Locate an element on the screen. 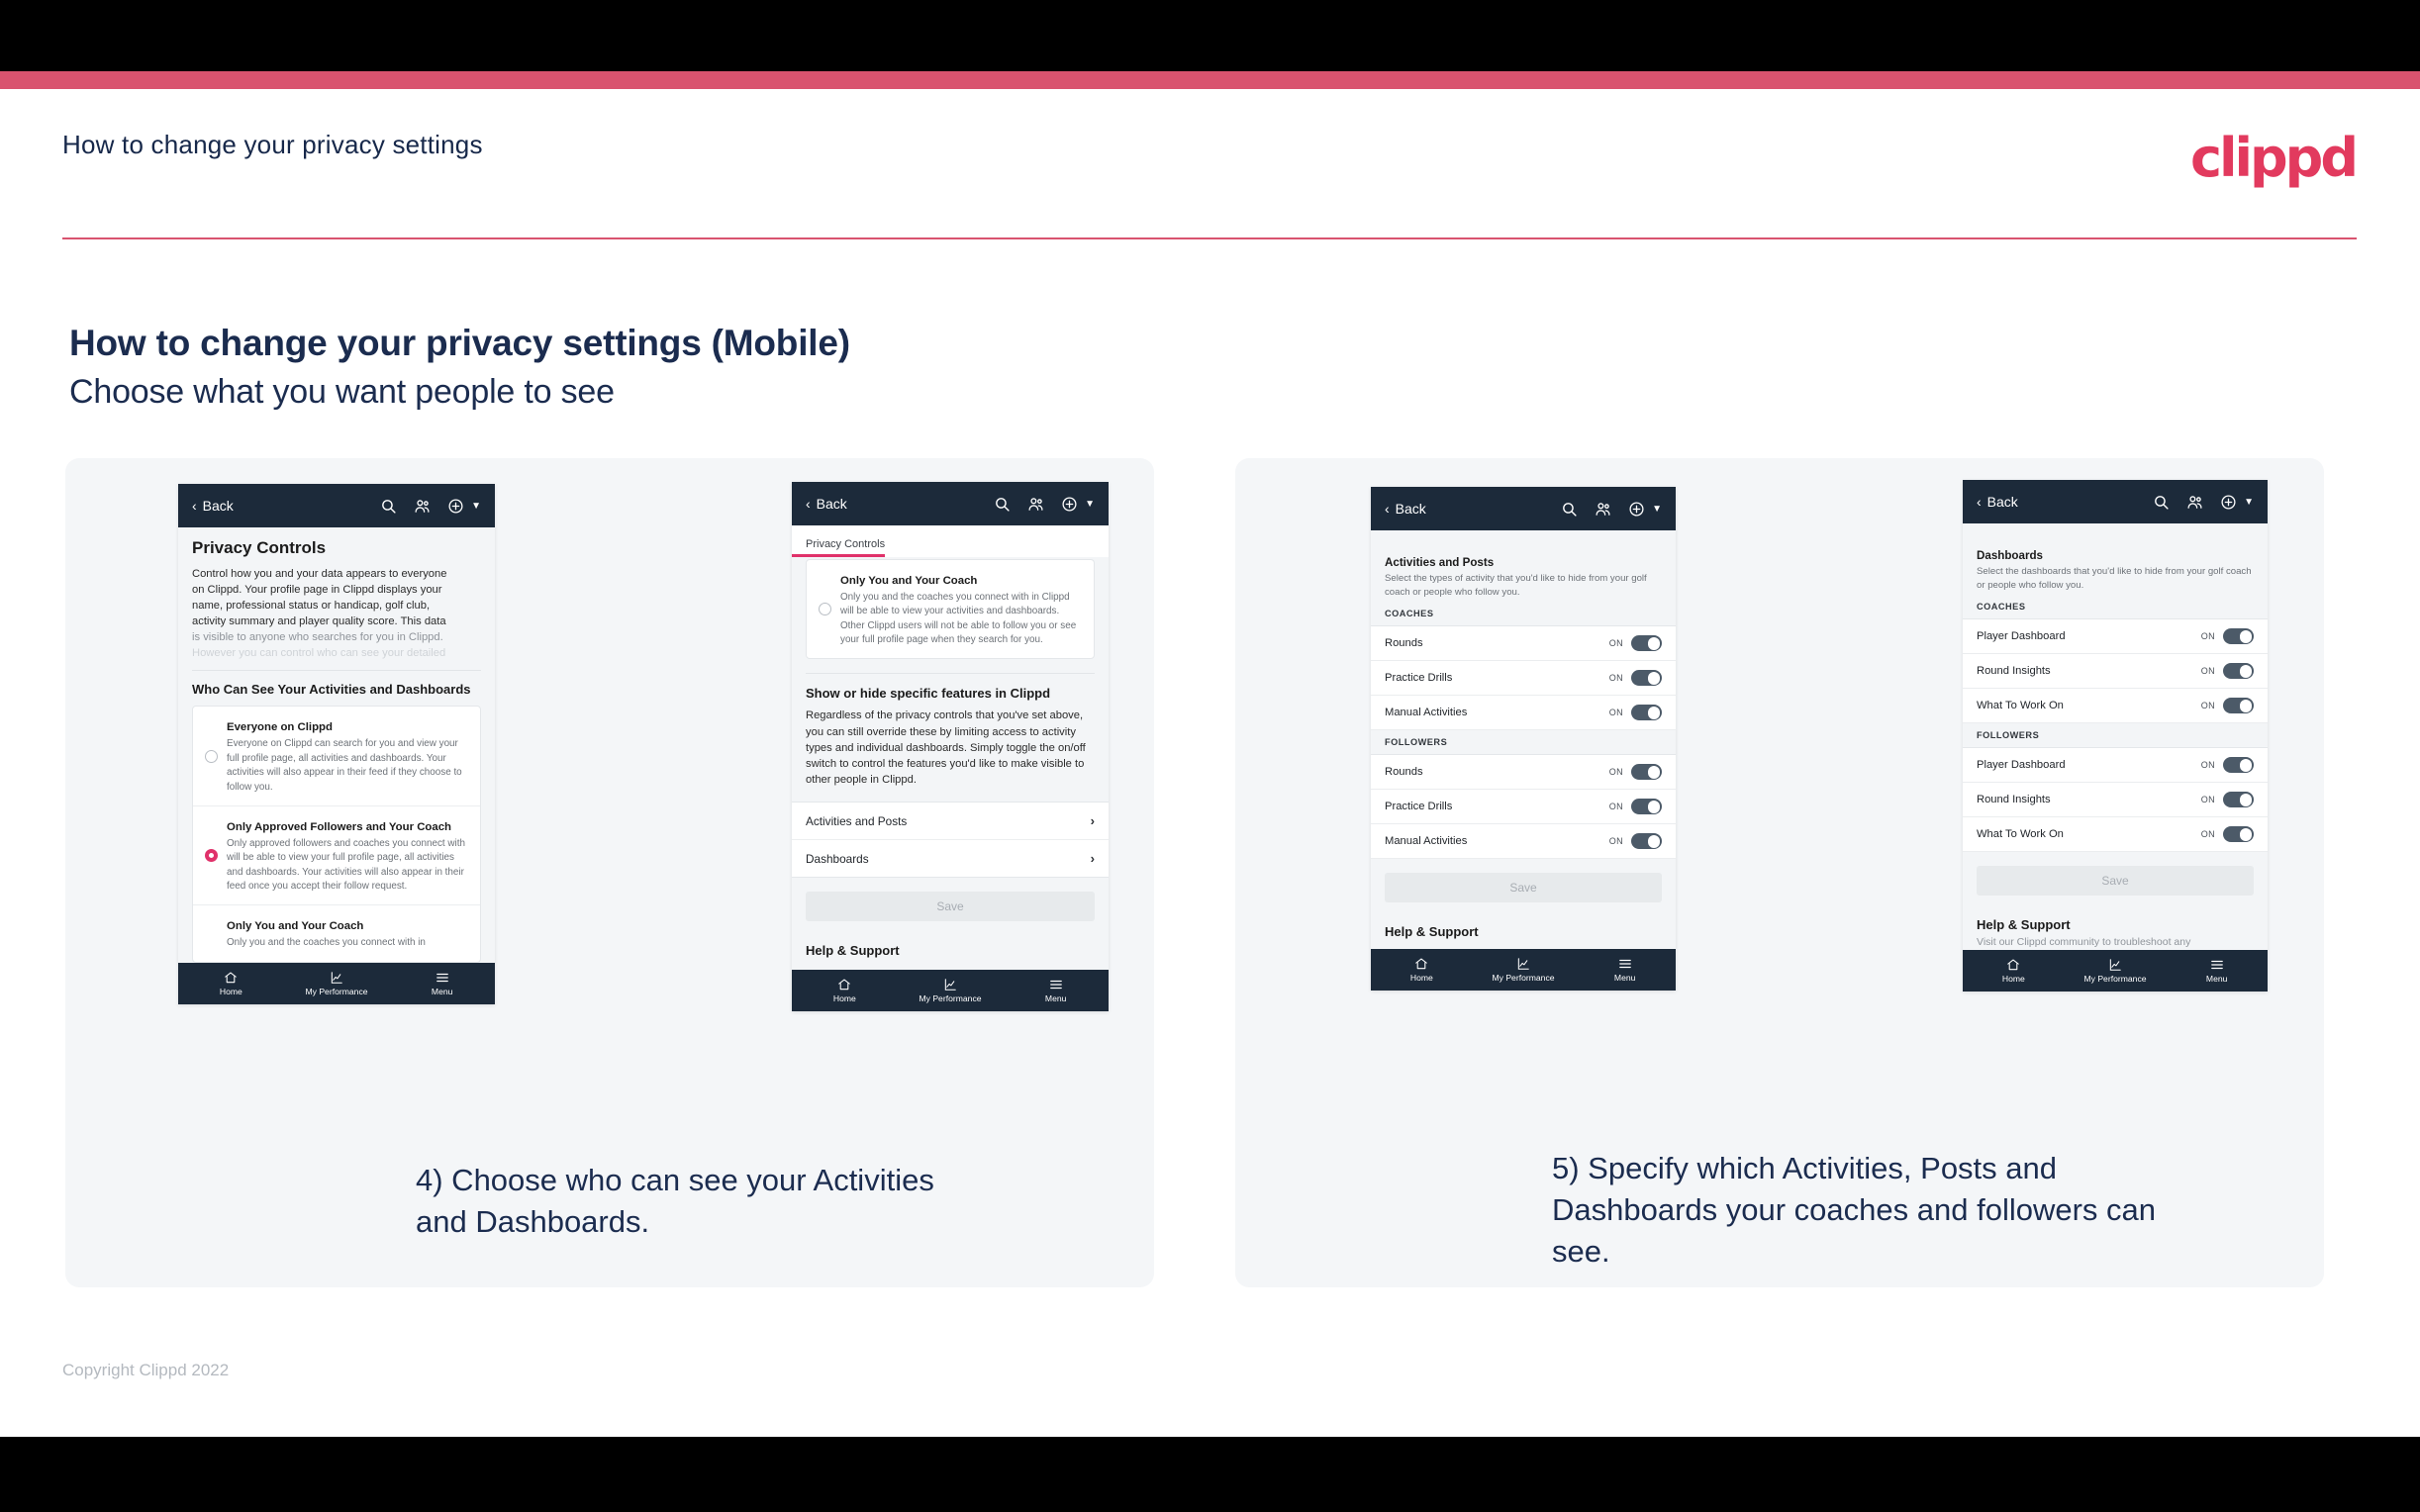 This screenshot has height=1512, width=2420. link-activities-and-posts: Activities and Posts › is located at coordinates (950, 822).